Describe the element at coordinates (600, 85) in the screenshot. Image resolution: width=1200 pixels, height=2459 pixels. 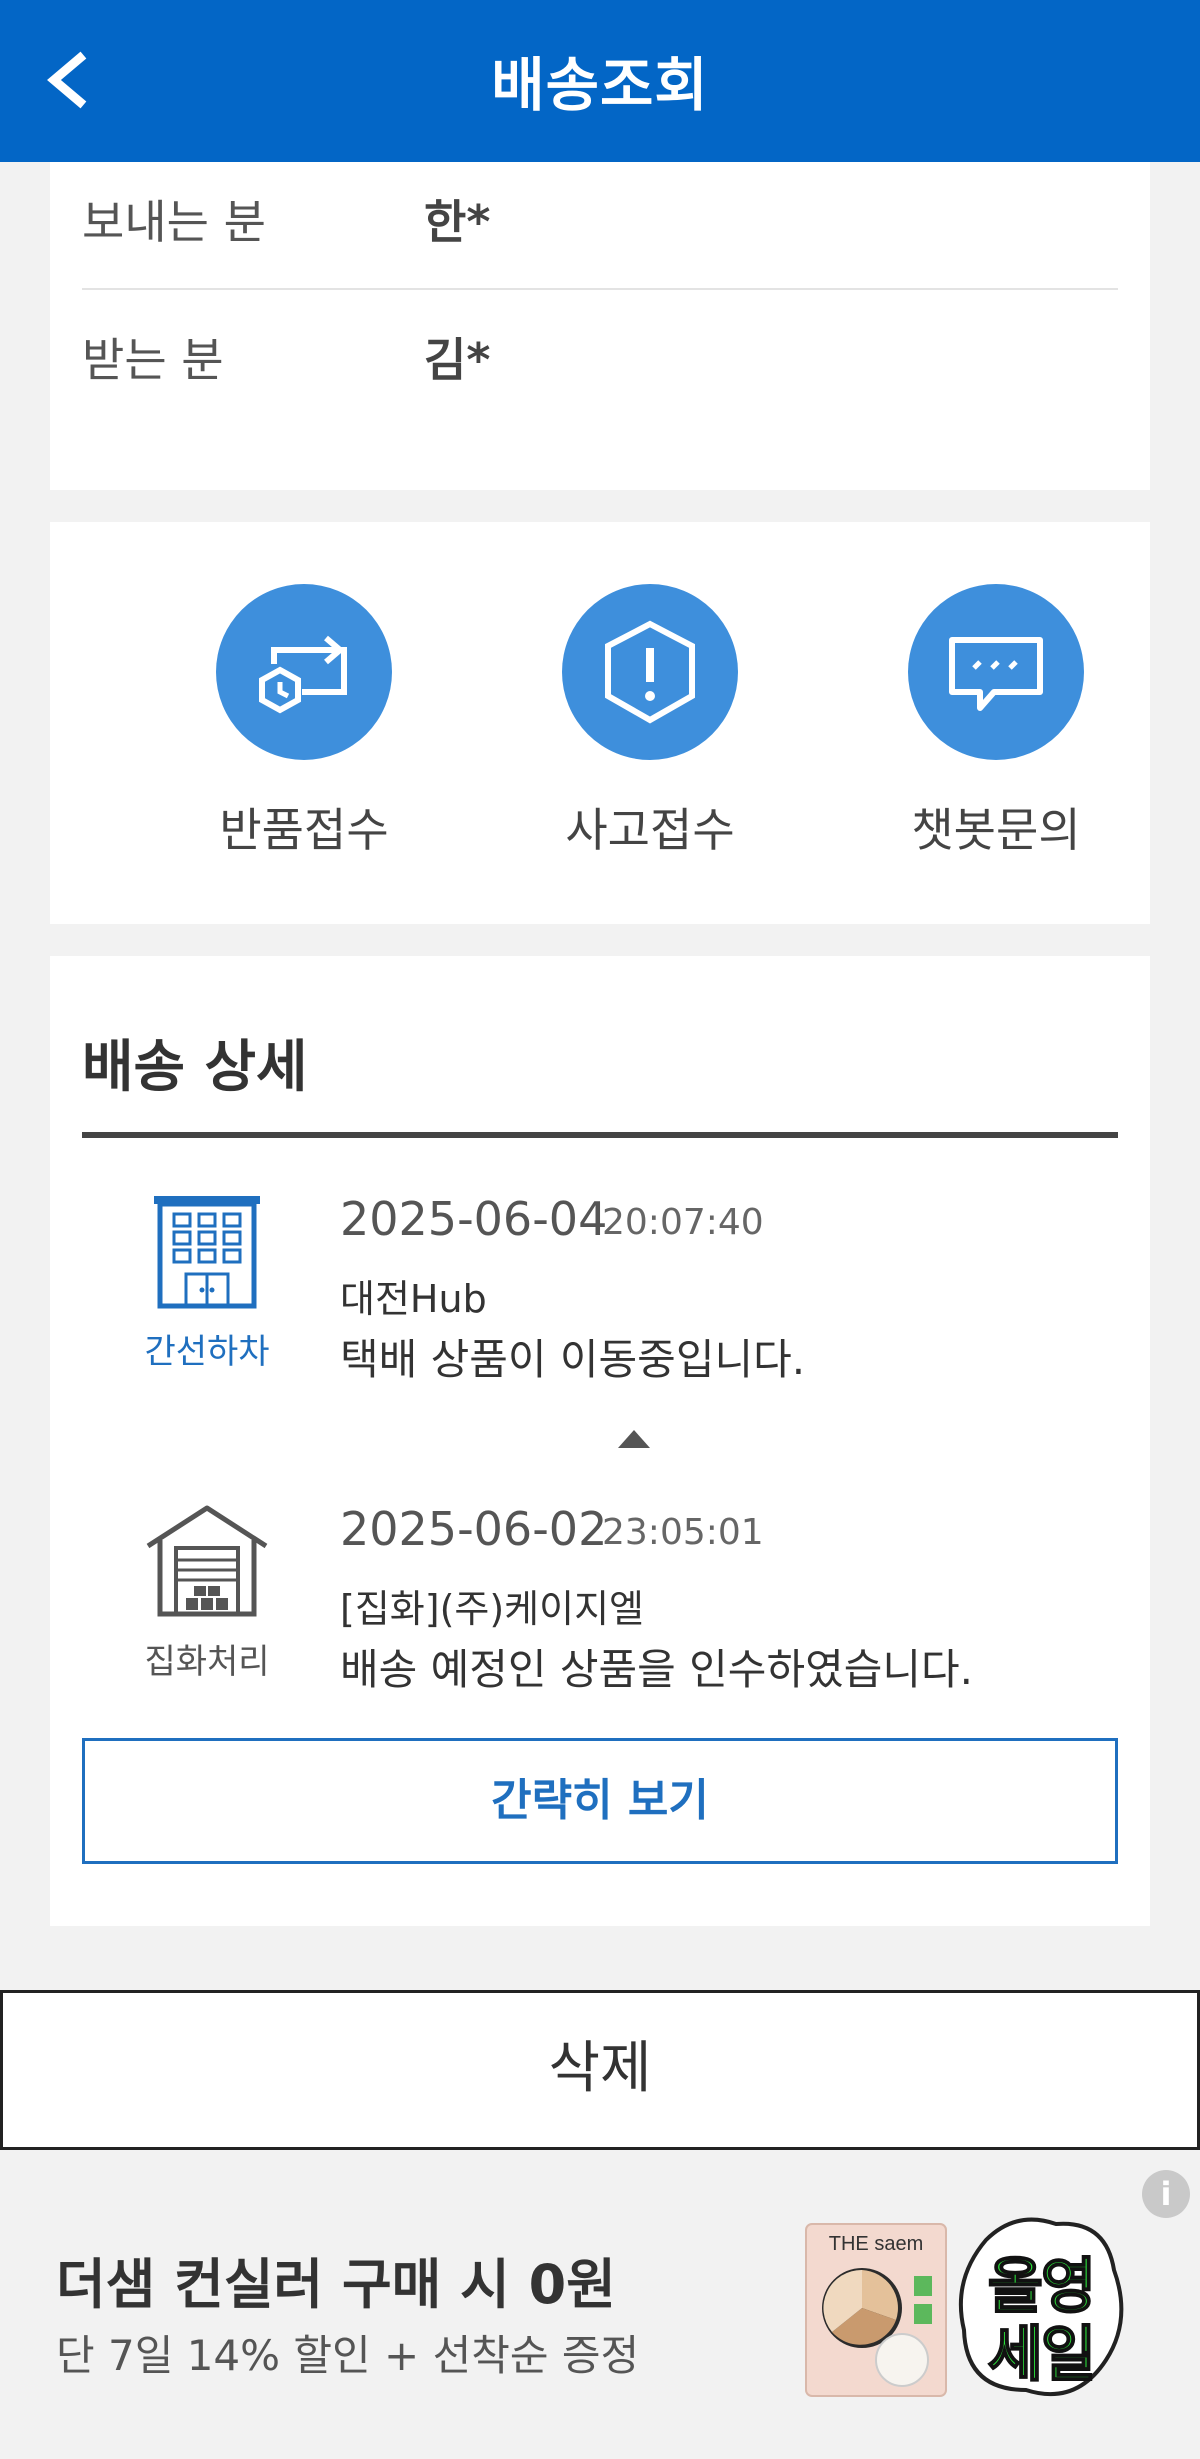
I see `page-title: 배송조회` at that location.